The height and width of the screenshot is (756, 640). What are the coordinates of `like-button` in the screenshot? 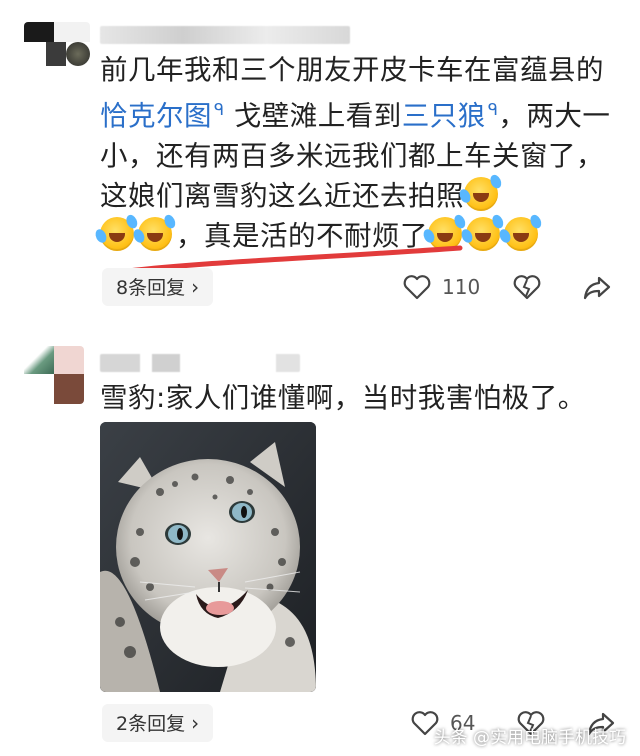 It's located at (417, 287).